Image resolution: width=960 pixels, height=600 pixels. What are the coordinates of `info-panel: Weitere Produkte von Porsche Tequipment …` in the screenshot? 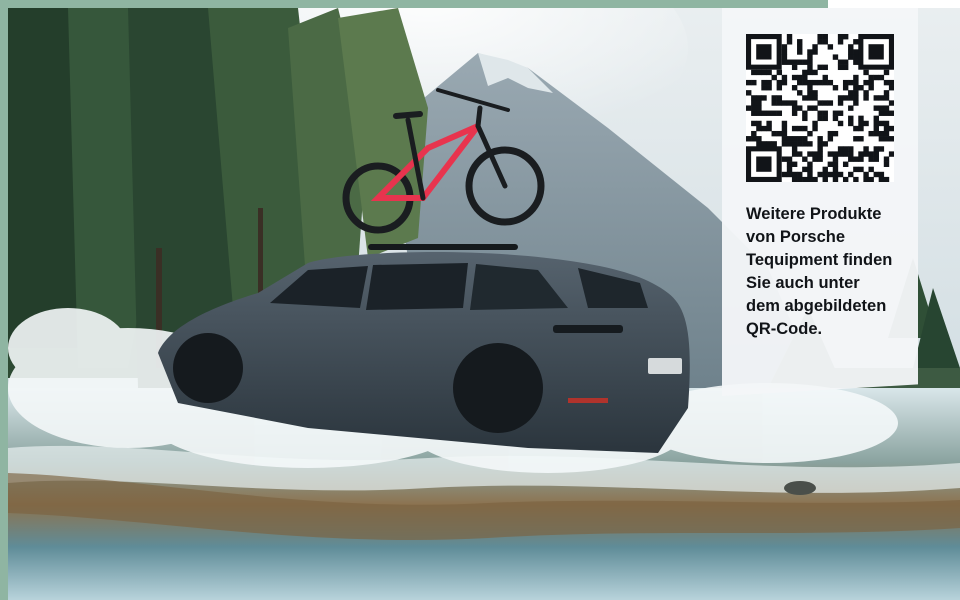 It's located at (820, 202).